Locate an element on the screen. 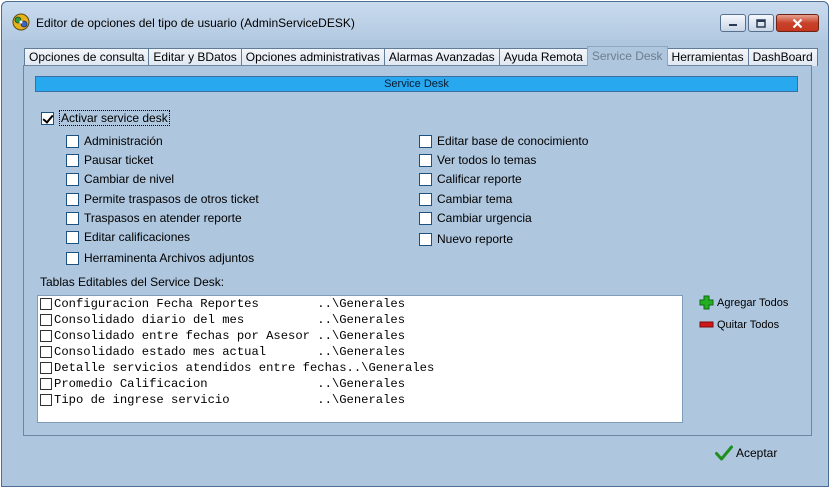 This screenshot has height=488, width=830. close-button is located at coordinates (797, 23).